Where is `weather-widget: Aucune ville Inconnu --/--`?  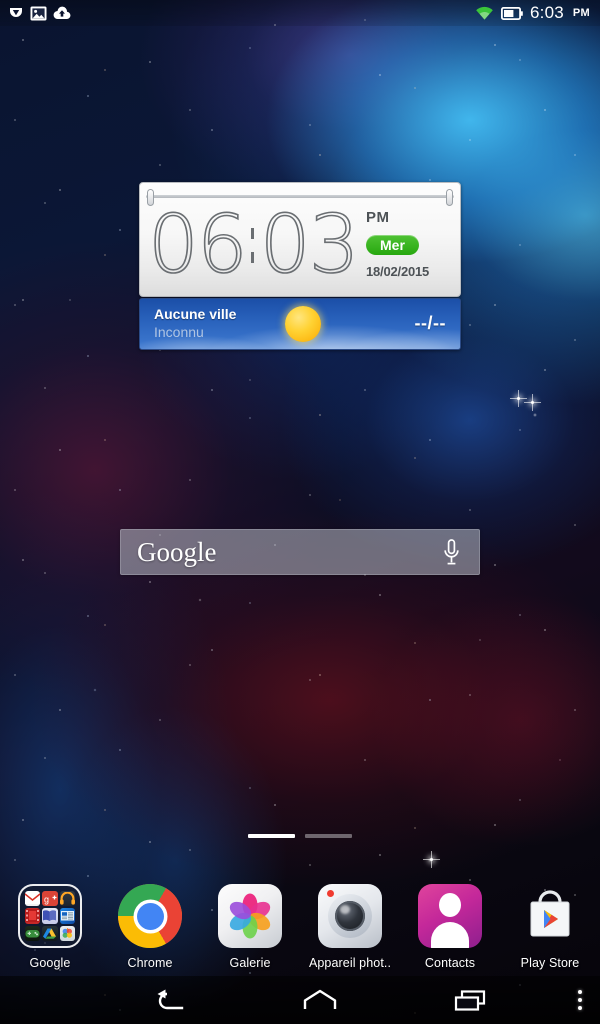
weather-widget: Aucune ville Inconnu --/-- is located at coordinates (300, 324).